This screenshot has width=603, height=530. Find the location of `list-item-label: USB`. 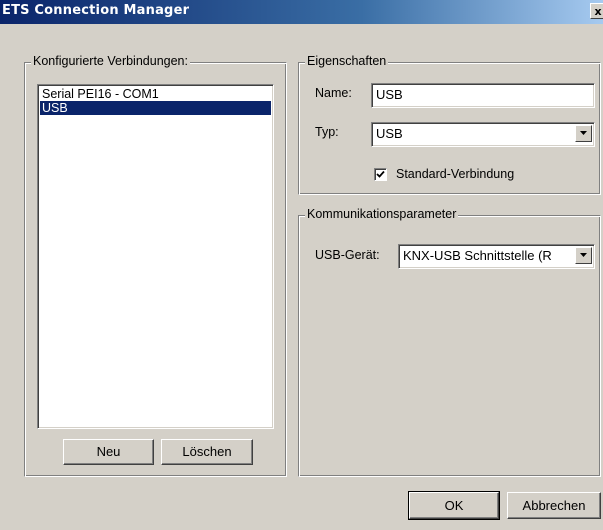

list-item-label: USB is located at coordinates (55, 108).